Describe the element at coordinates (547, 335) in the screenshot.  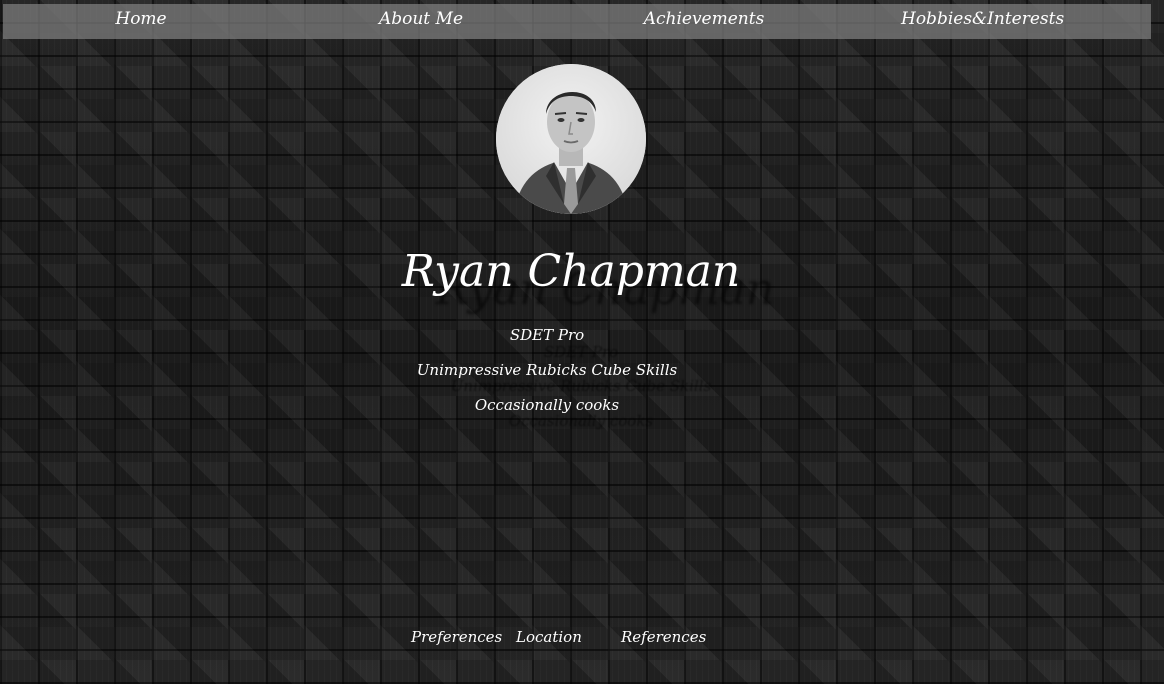
I see `tagline-role: SDET Pro` at that location.